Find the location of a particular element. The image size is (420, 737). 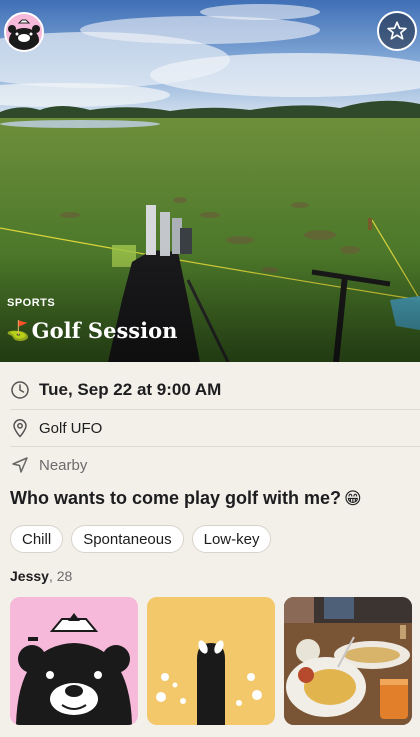

tag-low-key: Low-key is located at coordinates (231, 539).